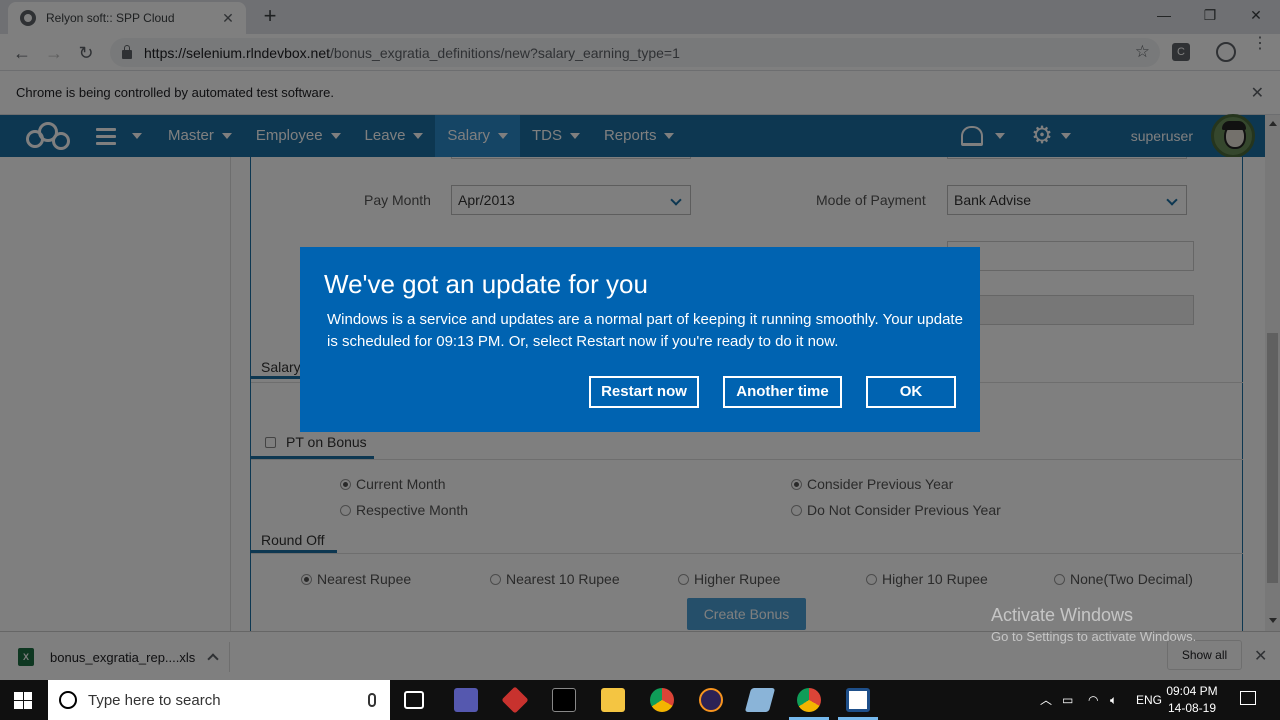 This screenshot has width=1280, height=720. What do you see at coordinates (644, 392) in the screenshot?
I see `restart-now-button: Restart now` at bounding box center [644, 392].